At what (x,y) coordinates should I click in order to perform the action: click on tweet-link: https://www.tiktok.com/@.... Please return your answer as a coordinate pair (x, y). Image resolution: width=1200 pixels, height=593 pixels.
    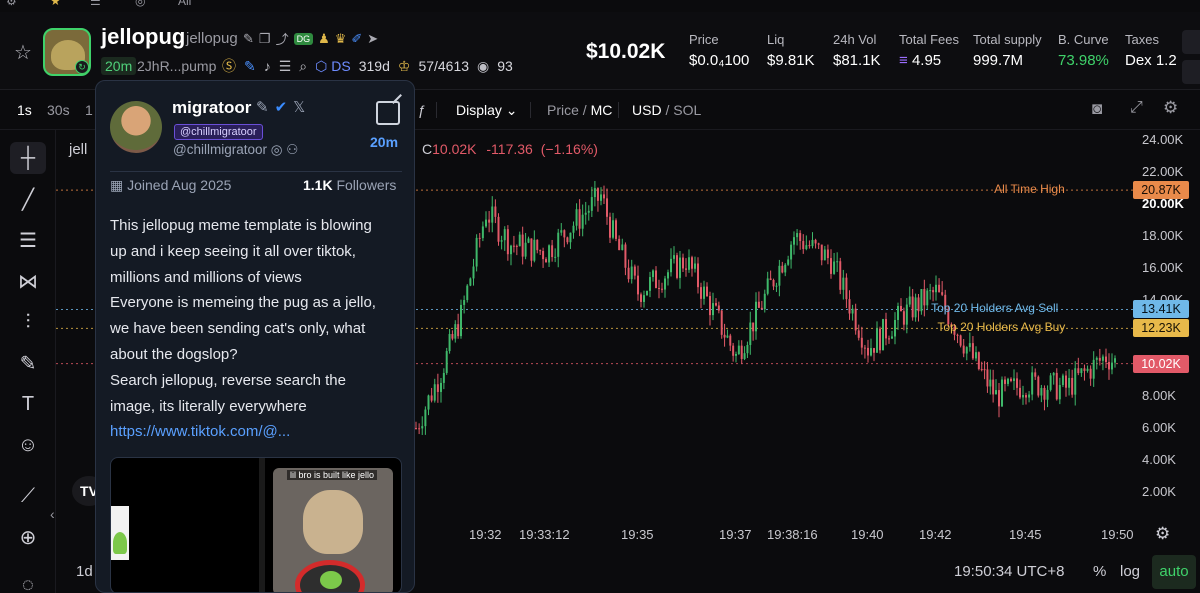
    Looking at the image, I should click on (258, 432).